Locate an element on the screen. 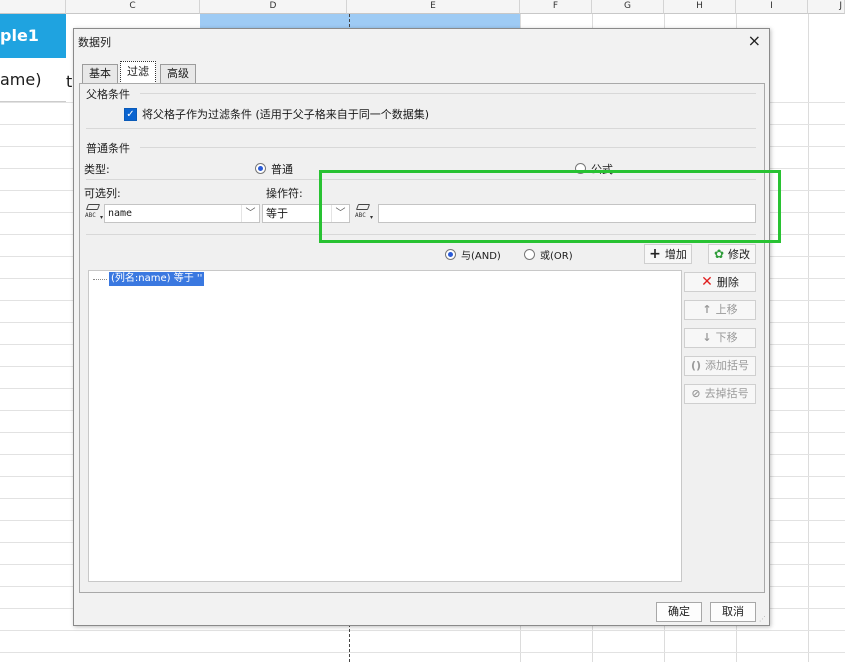 This screenshot has width=845, height=662. column-header-d: D is located at coordinates (273, 7).